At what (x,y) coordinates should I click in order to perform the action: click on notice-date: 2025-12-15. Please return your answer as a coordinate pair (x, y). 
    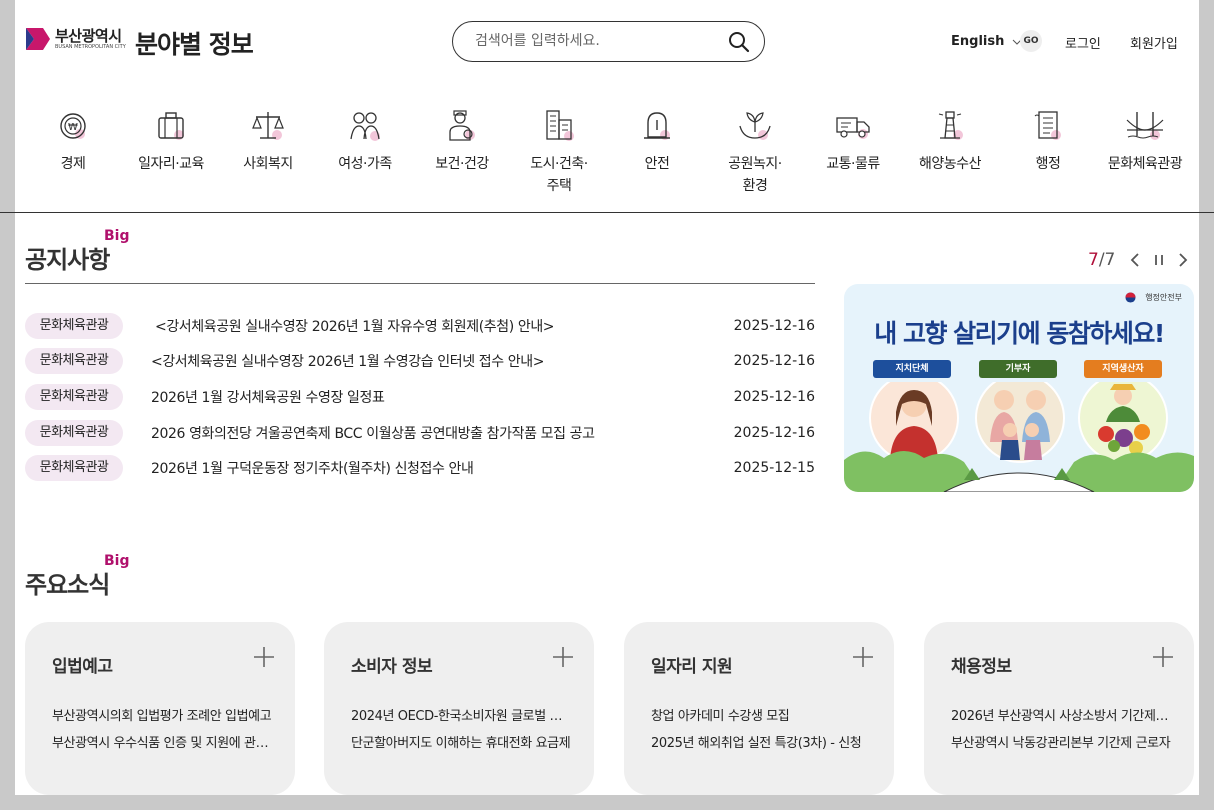
    Looking at the image, I should click on (774, 468).